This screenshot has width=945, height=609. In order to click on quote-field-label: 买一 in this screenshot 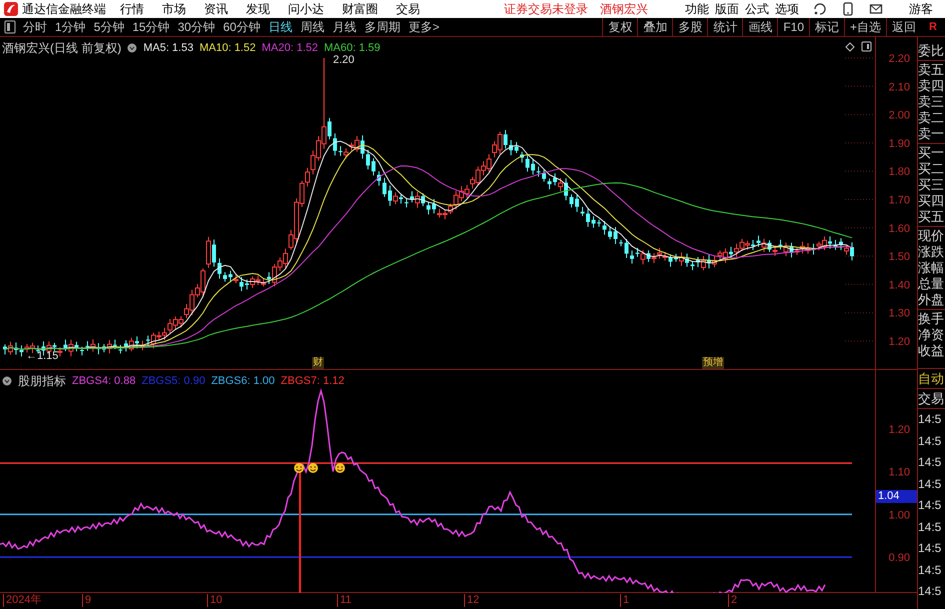, I will do `click(931, 153)`.